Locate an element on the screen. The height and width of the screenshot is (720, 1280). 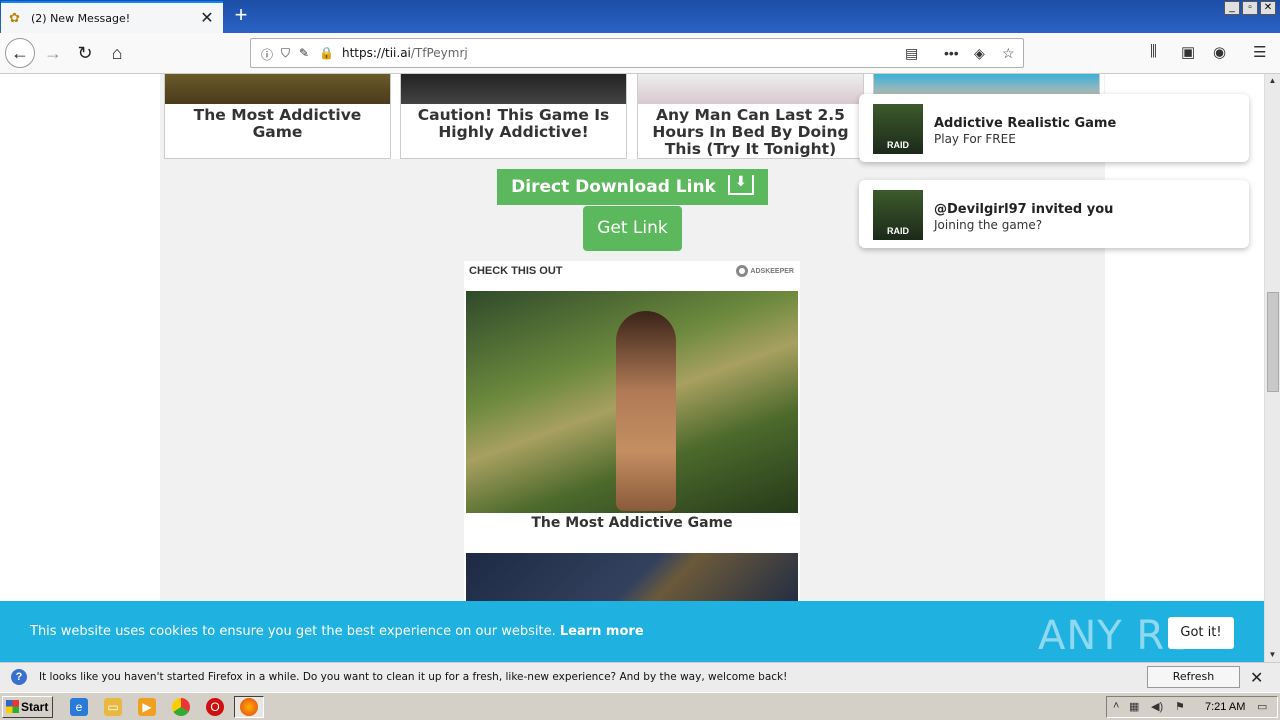
notification-body: Play For FREE is located at coordinates (975, 139).